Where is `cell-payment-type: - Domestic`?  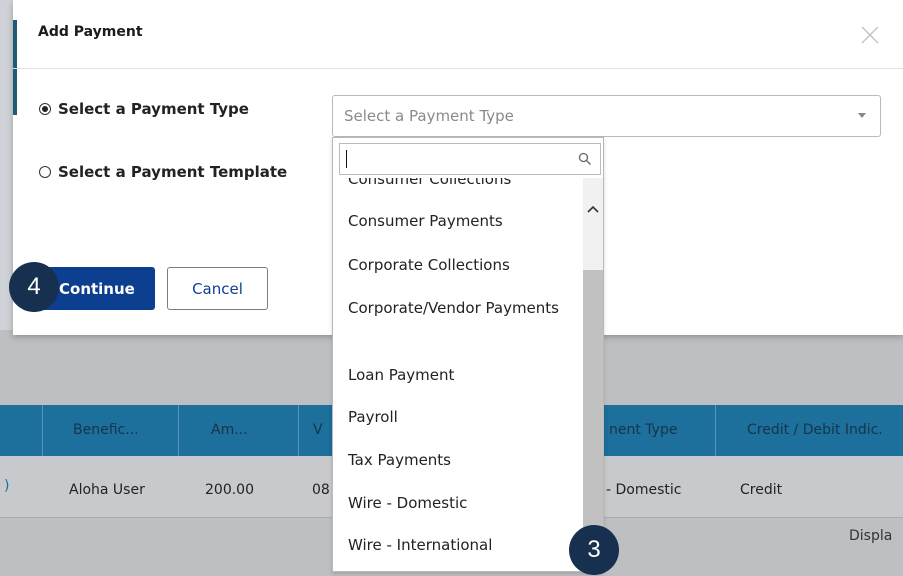
cell-payment-type: - Domestic is located at coordinates (644, 490).